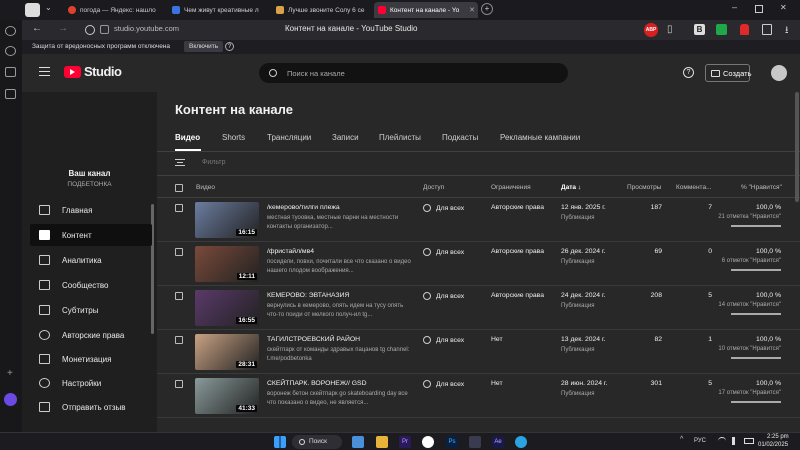  What do you see at coordinates (229, 46) in the screenshot?
I see `help-icon: ?` at bounding box center [229, 46].